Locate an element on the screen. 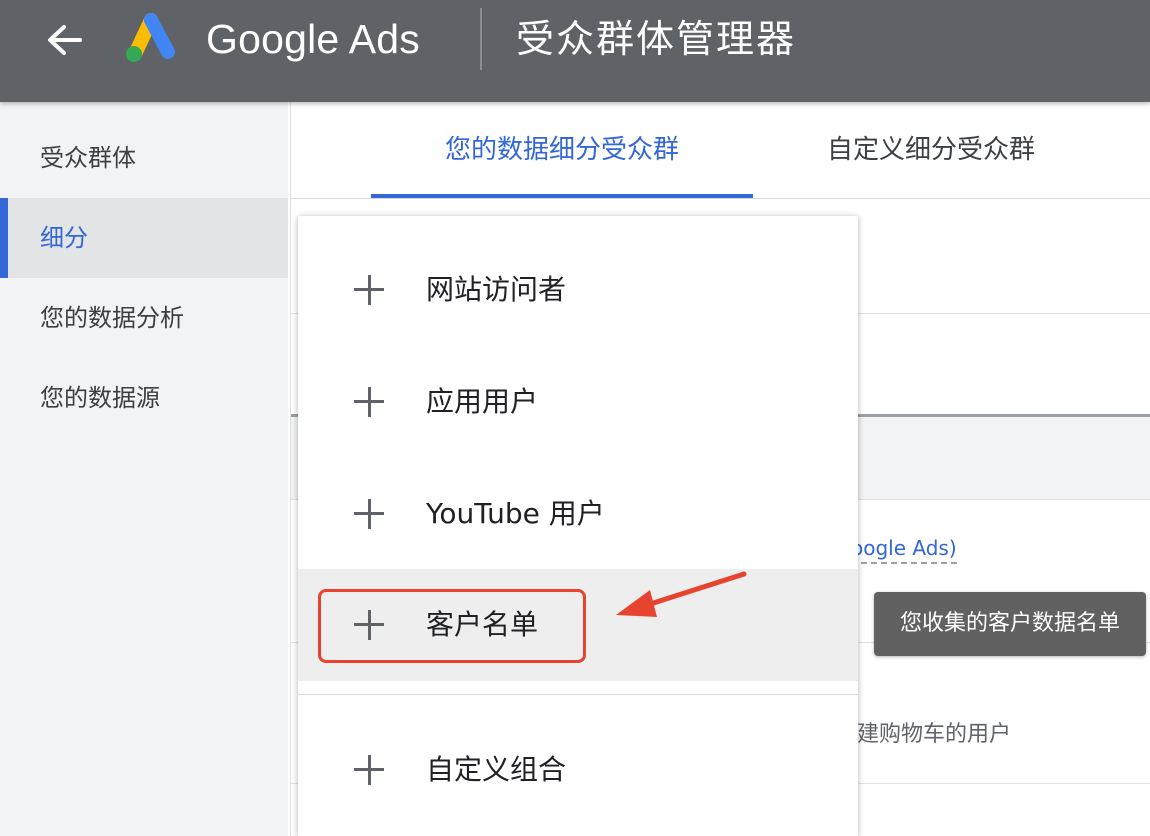  google-ads-logo-icon is located at coordinates (150, 37).